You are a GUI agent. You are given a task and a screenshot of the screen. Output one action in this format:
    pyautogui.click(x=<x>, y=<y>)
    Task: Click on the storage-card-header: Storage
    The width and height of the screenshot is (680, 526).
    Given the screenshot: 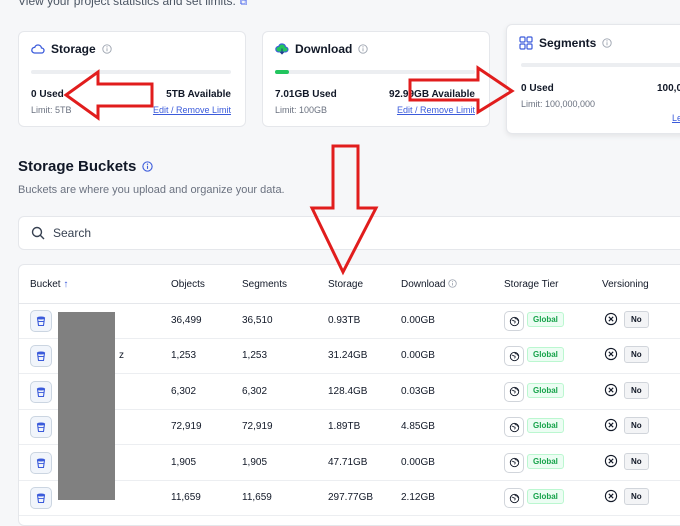 What is the action you would take?
    pyautogui.click(x=71, y=49)
    